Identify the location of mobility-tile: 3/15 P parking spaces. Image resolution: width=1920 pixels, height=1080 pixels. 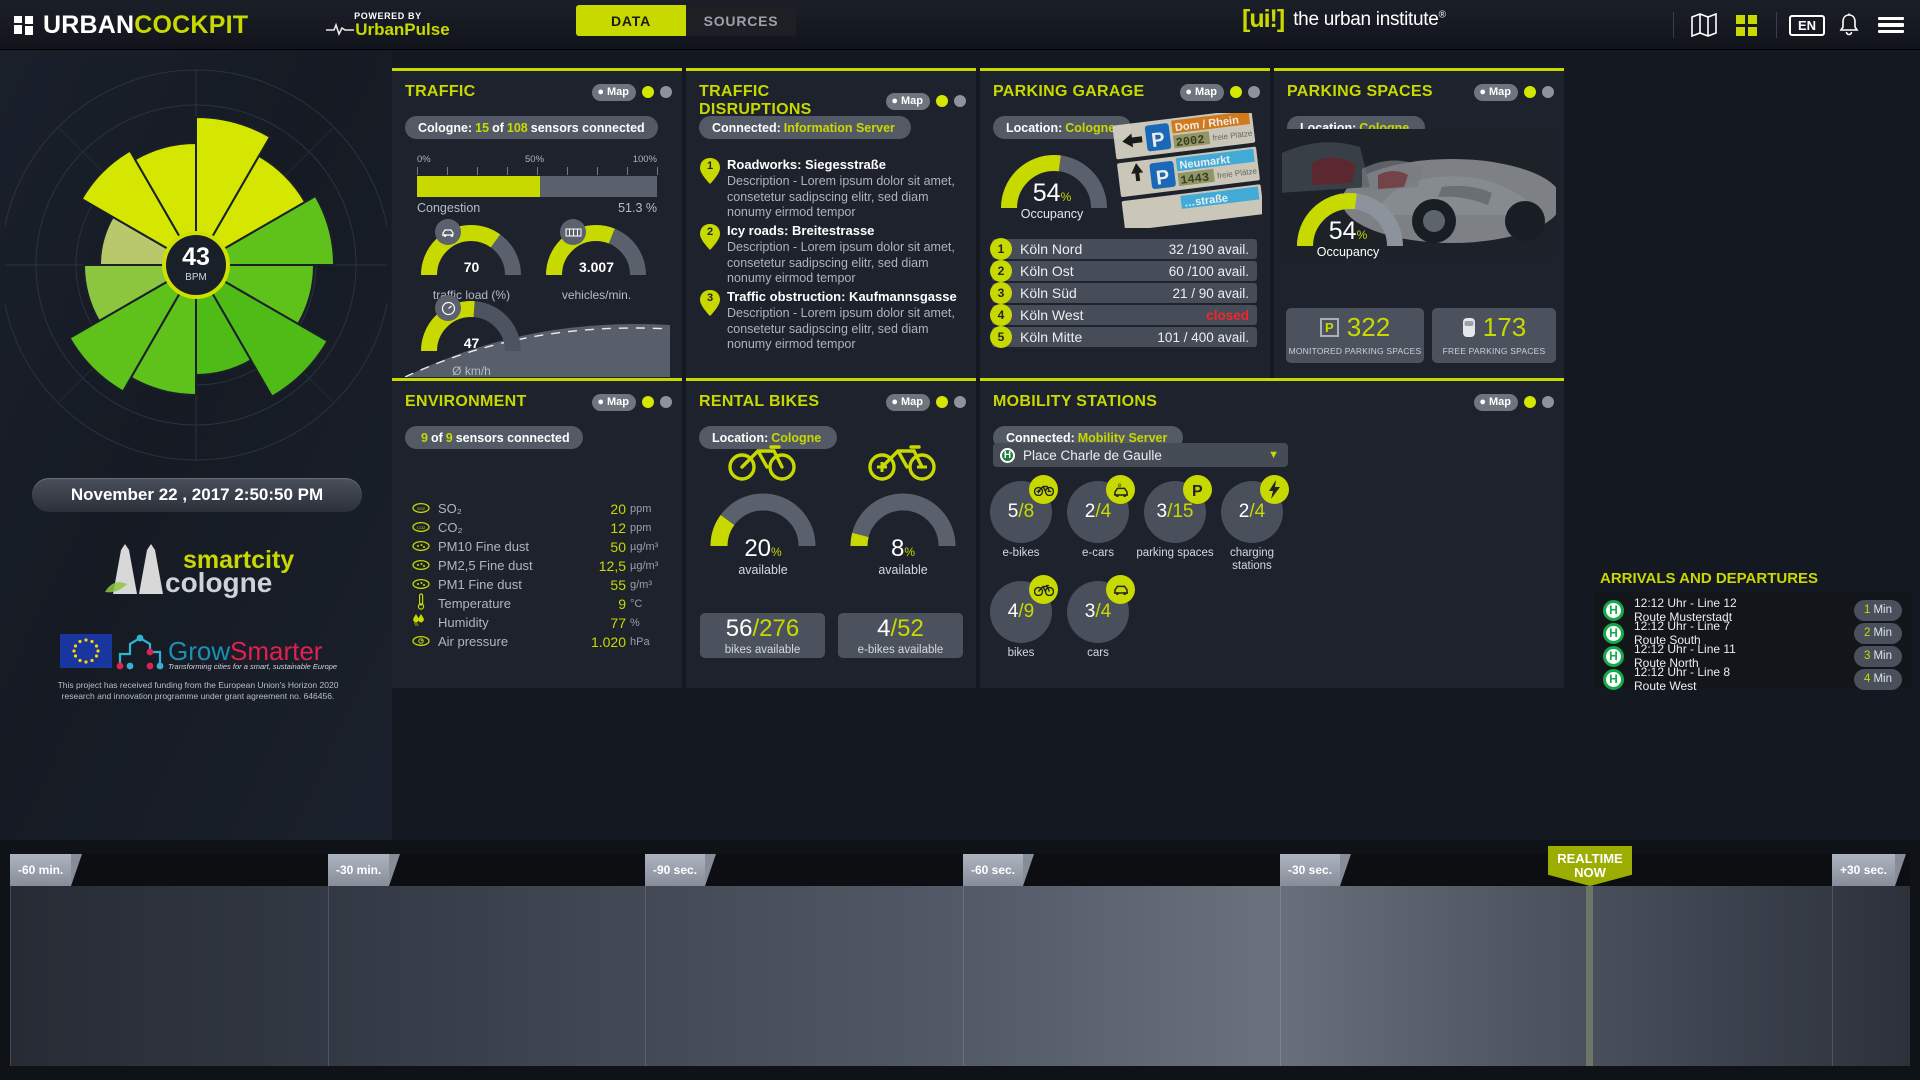
(1178, 517).